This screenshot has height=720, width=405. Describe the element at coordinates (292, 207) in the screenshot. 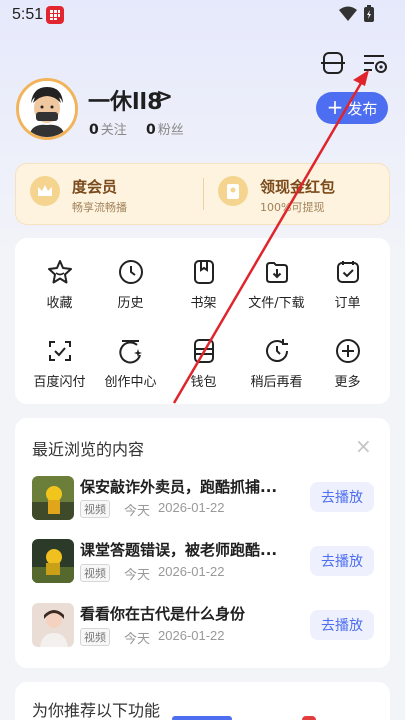

I see `cash-subtitle: 100%可提现` at that location.